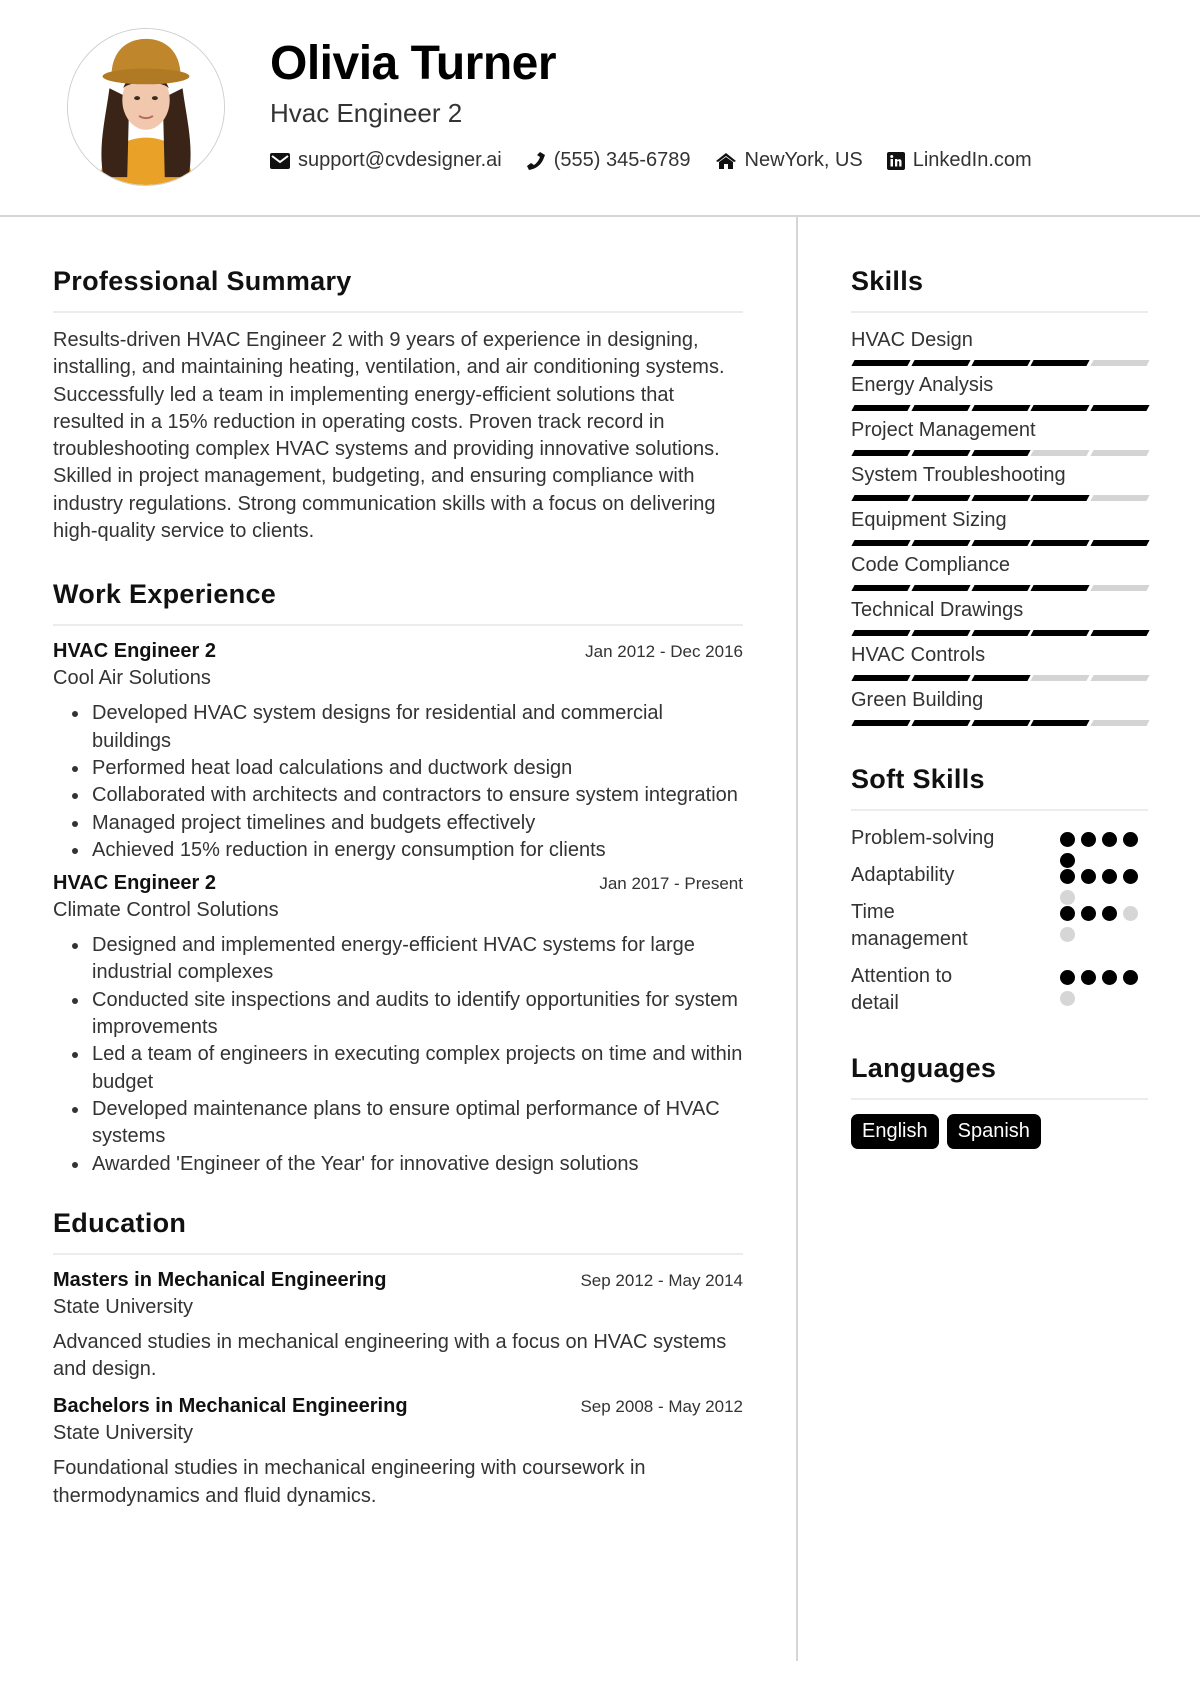  What do you see at coordinates (230, 1406) in the screenshot?
I see `education-degree: Bachelors in Mechanical Engineering` at bounding box center [230, 1406].